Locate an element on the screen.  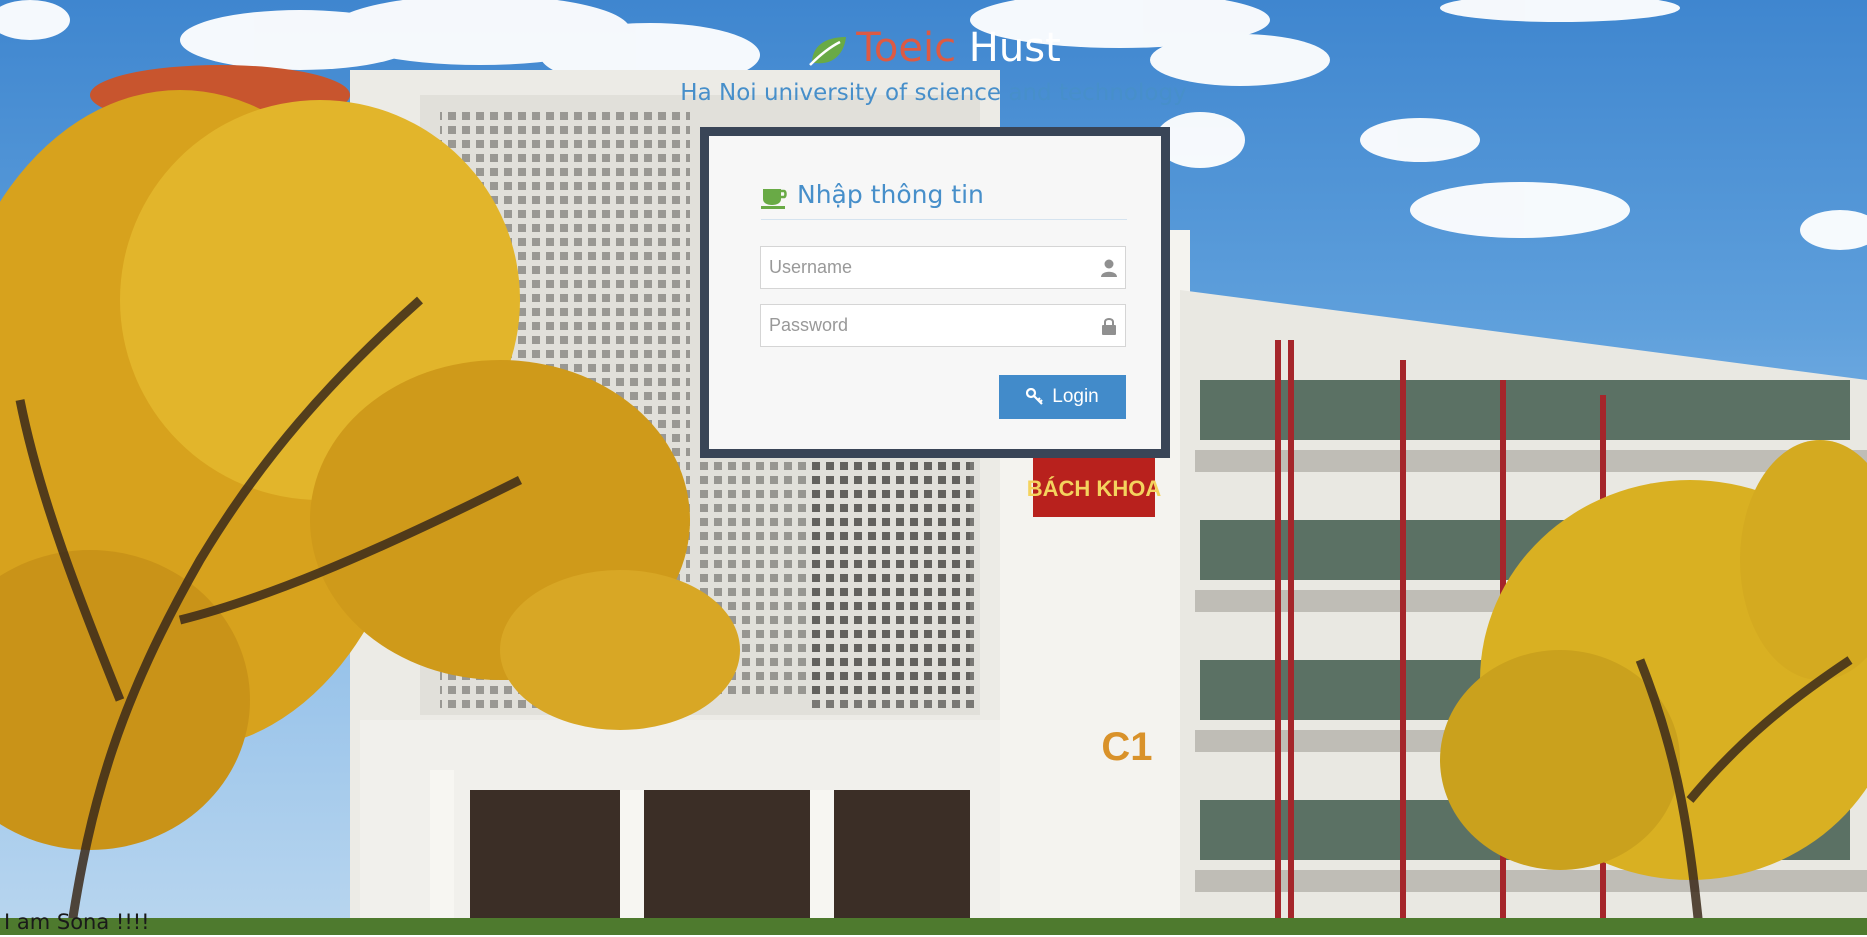
bach-khoa-sign-text: BÁCH KHOA is located at coordinates (1094, 488).